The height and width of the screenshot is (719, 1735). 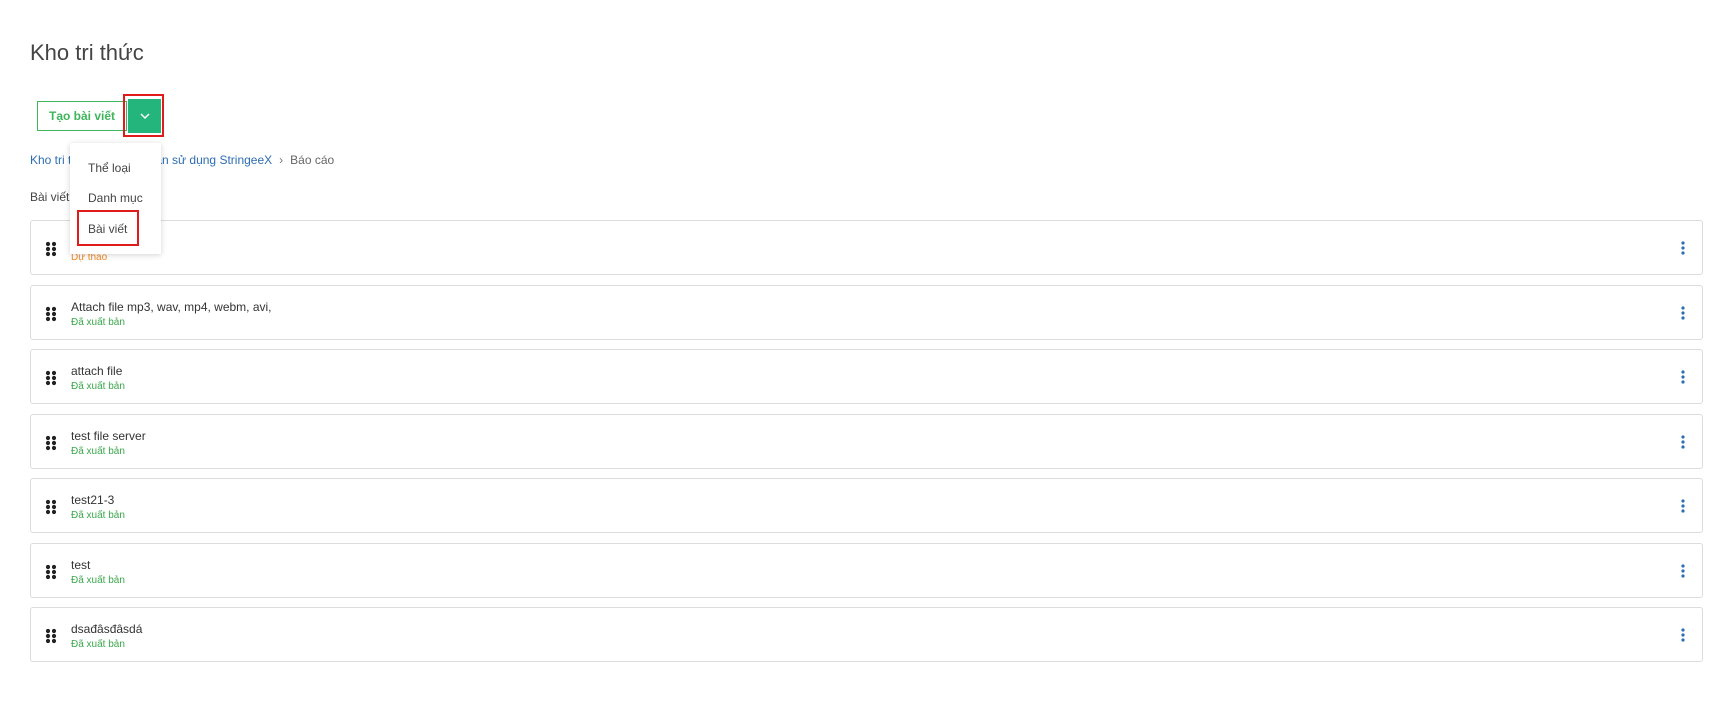 I want to click on article-row: Dự thảo, so click(x=866, y=247).